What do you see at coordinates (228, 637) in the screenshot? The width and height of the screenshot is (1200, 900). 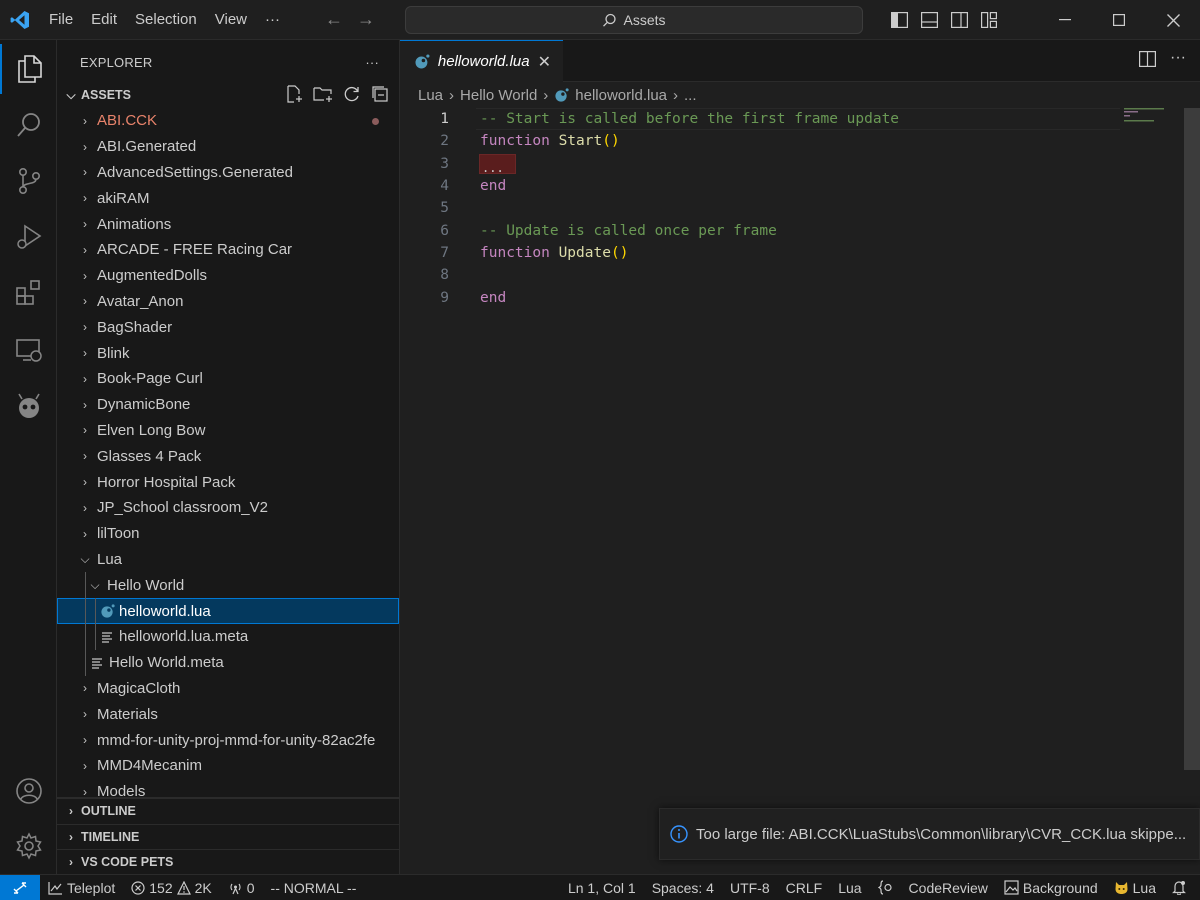 I see `tree-file: helloworld.lua.meta` at bounding box center [228, 637].